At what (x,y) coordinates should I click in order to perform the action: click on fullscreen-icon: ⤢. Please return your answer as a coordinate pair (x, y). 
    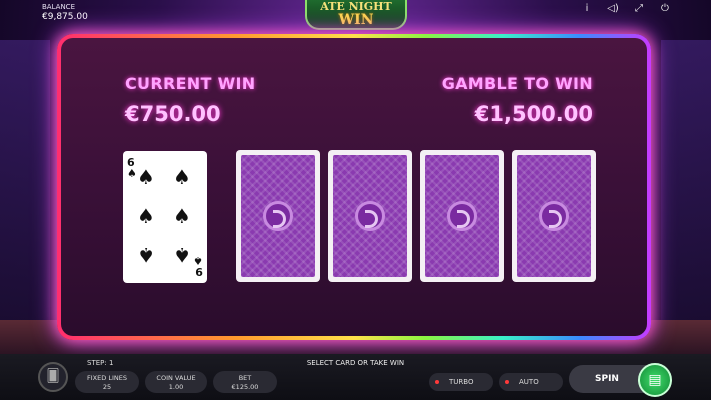
    Looking at the image, I should click on (639, 8).